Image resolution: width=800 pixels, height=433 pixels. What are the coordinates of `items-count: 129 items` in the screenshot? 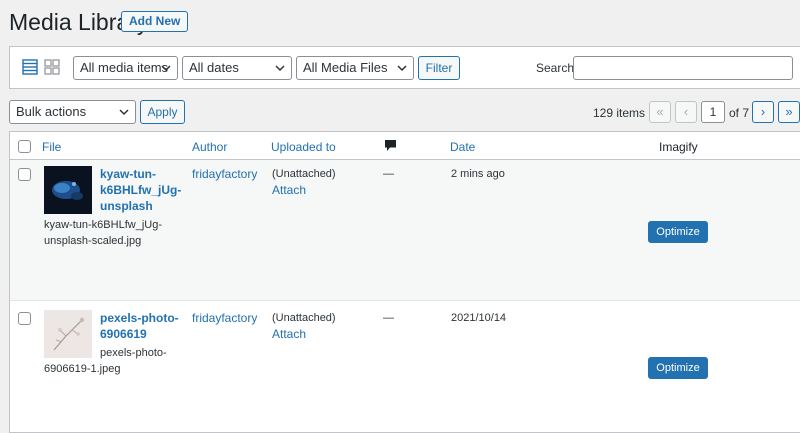 It's located at (619, 113).